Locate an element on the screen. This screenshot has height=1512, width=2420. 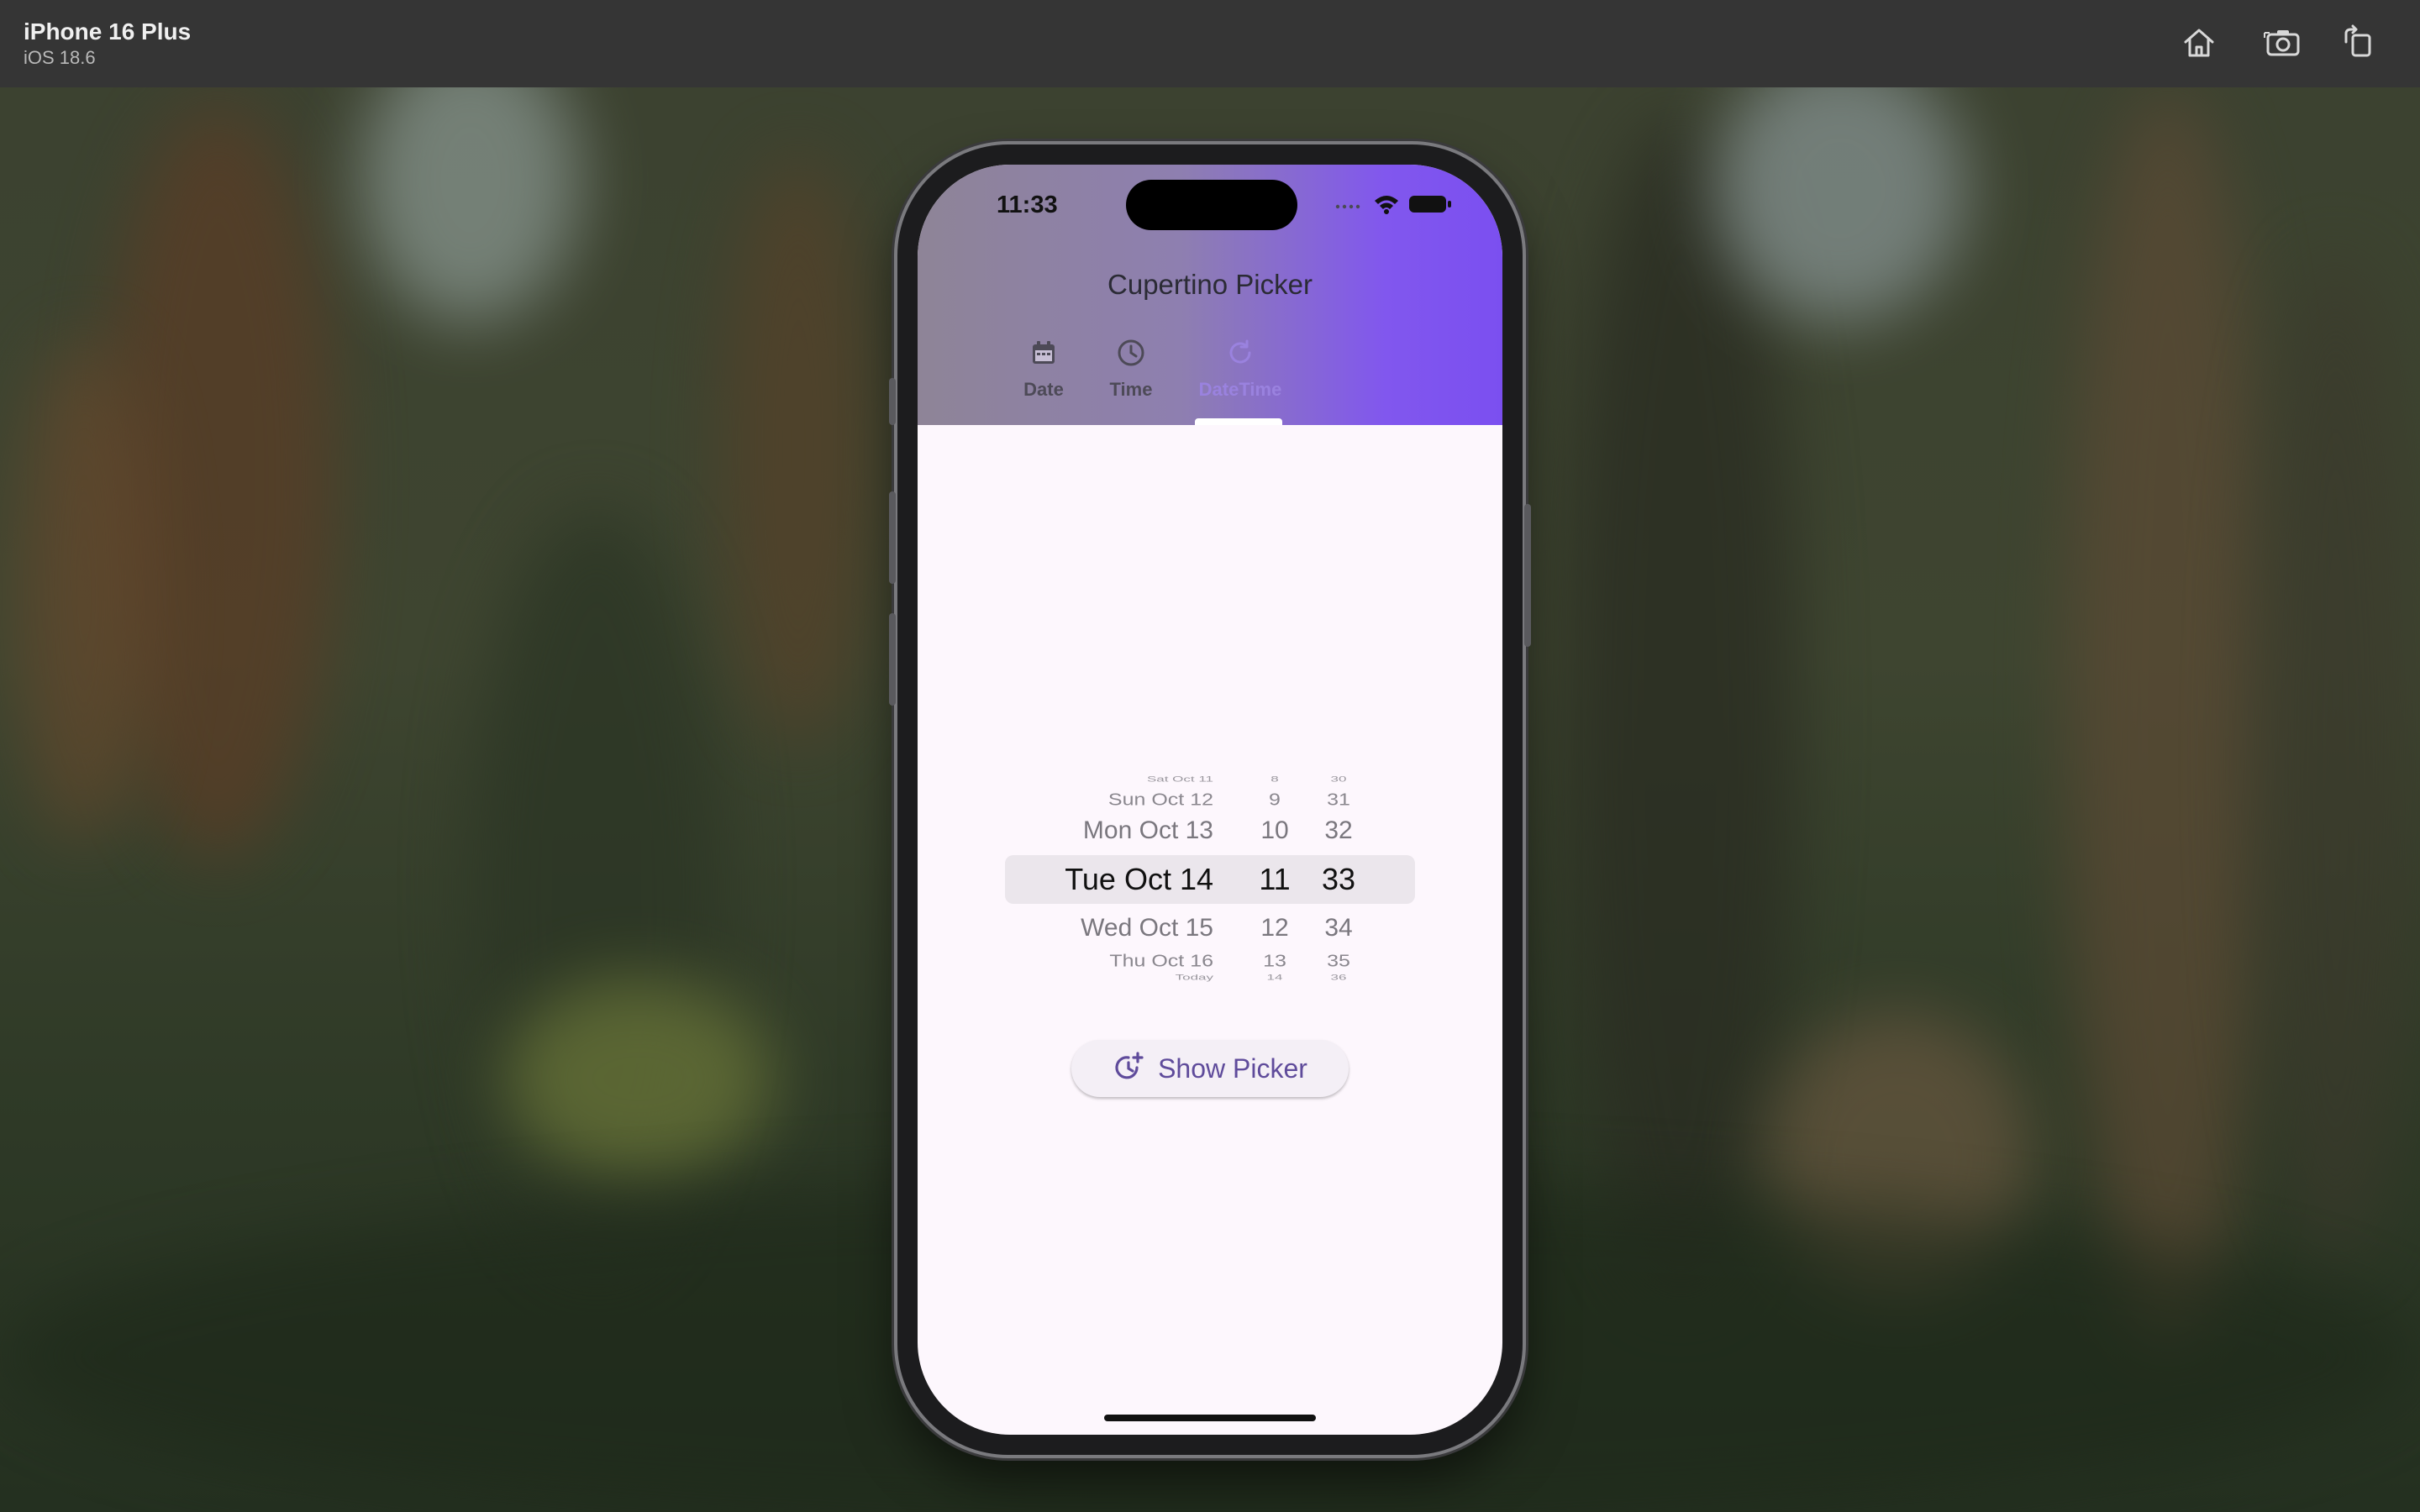
refresh-icon is located at coordinates (1240, 355).